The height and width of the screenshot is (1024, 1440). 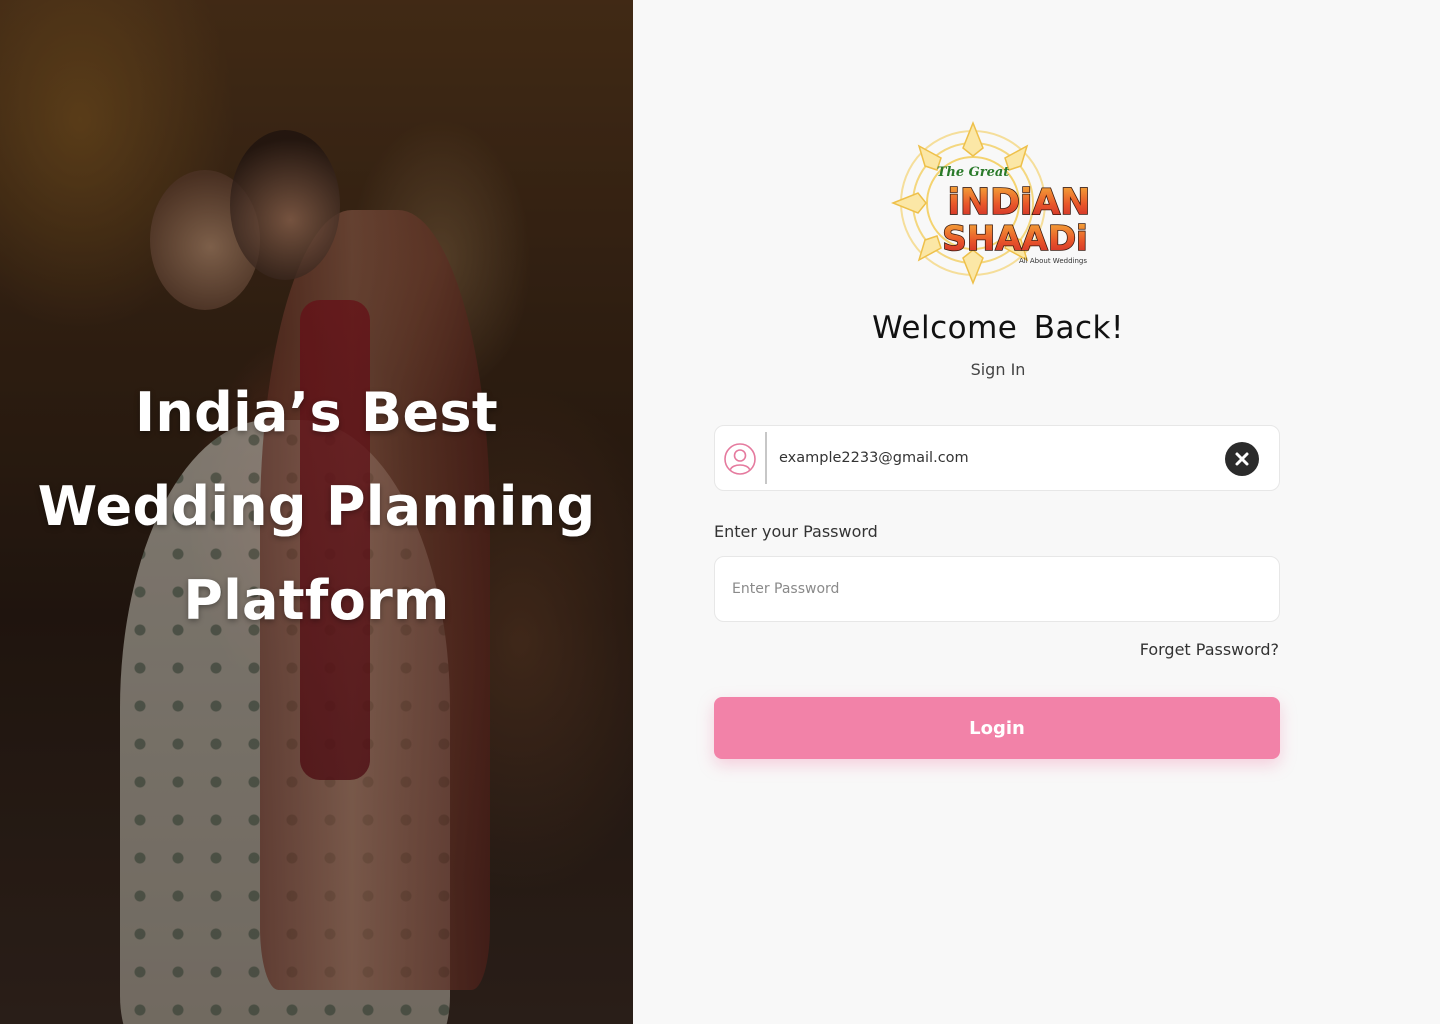 What do you see at coordinates (989, 458) in the screenshot?
I see `email-input` at bounding box center [989, 458].